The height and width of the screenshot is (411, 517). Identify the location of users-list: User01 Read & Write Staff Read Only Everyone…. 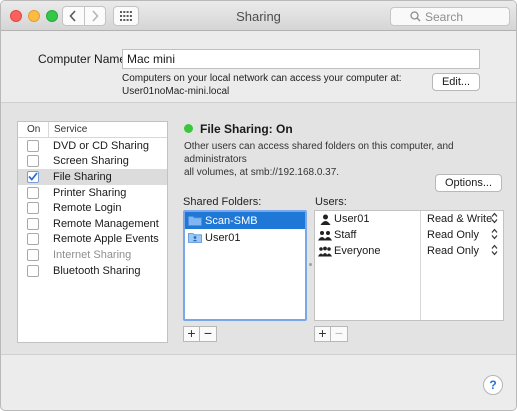
(409, 265).